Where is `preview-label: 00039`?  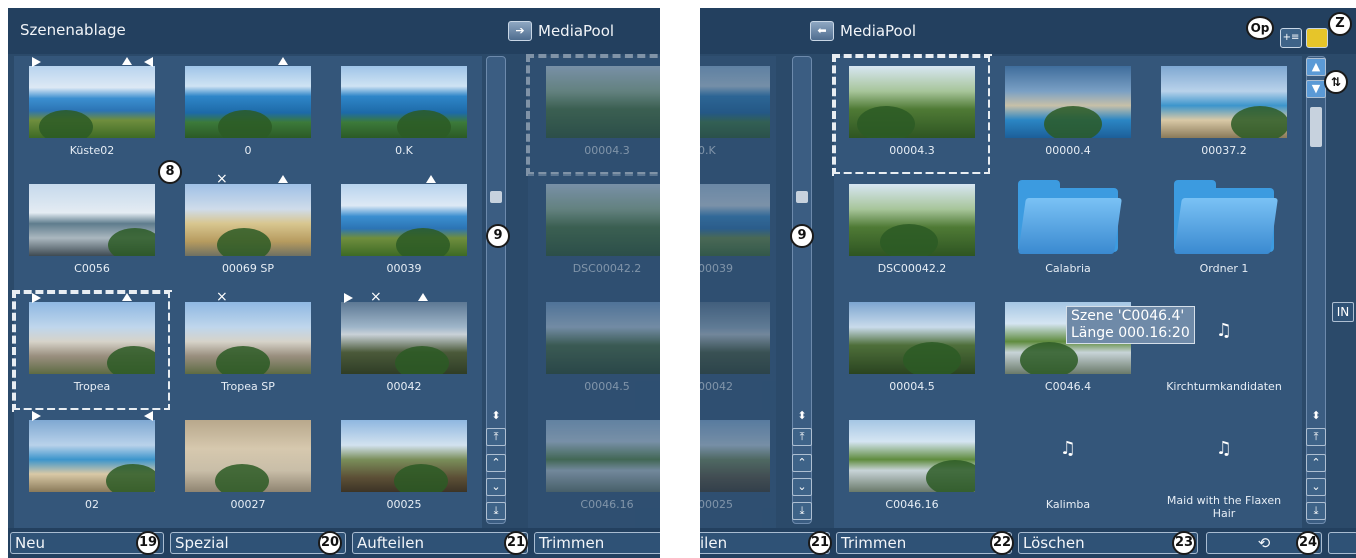
preview-label: 00039 is located at coordinates (716, 268).